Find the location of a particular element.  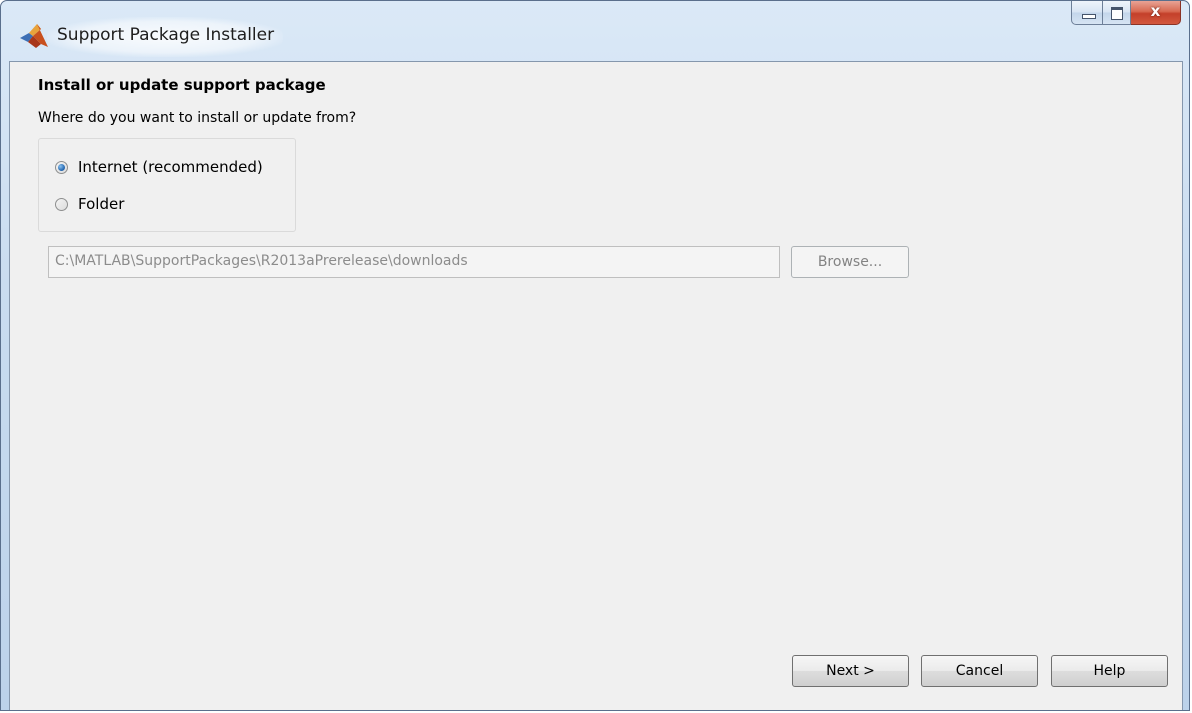

radio-folder: Folder is located at coordinates (89, 204).